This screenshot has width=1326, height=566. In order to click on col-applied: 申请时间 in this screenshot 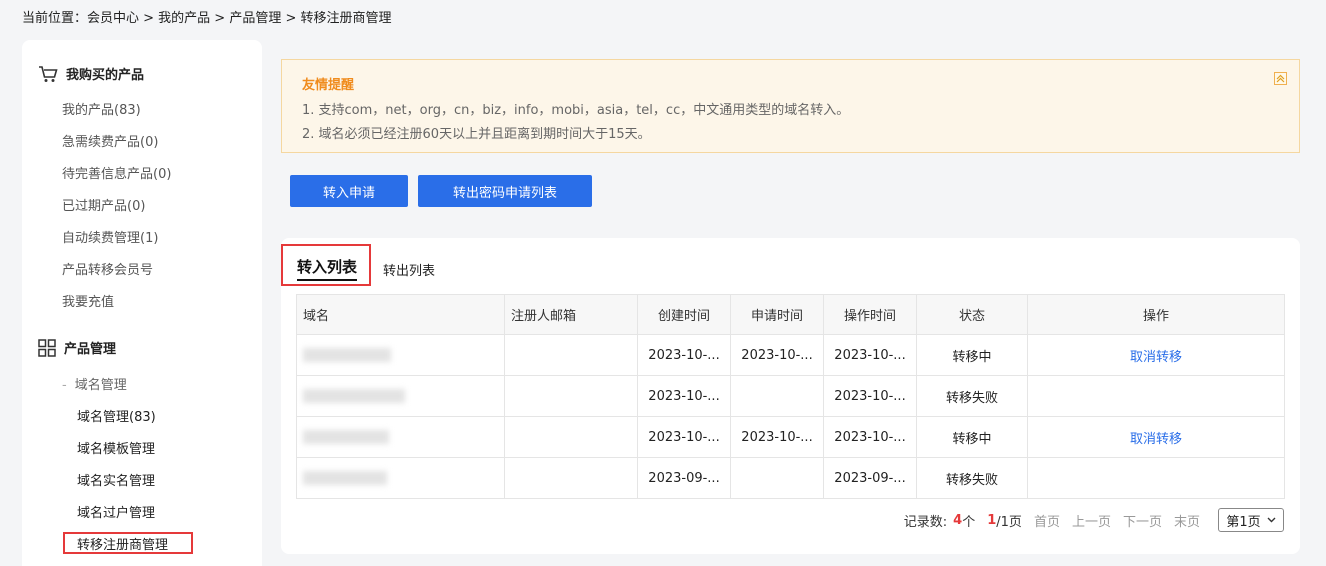, I will do `click(777, 314)`.